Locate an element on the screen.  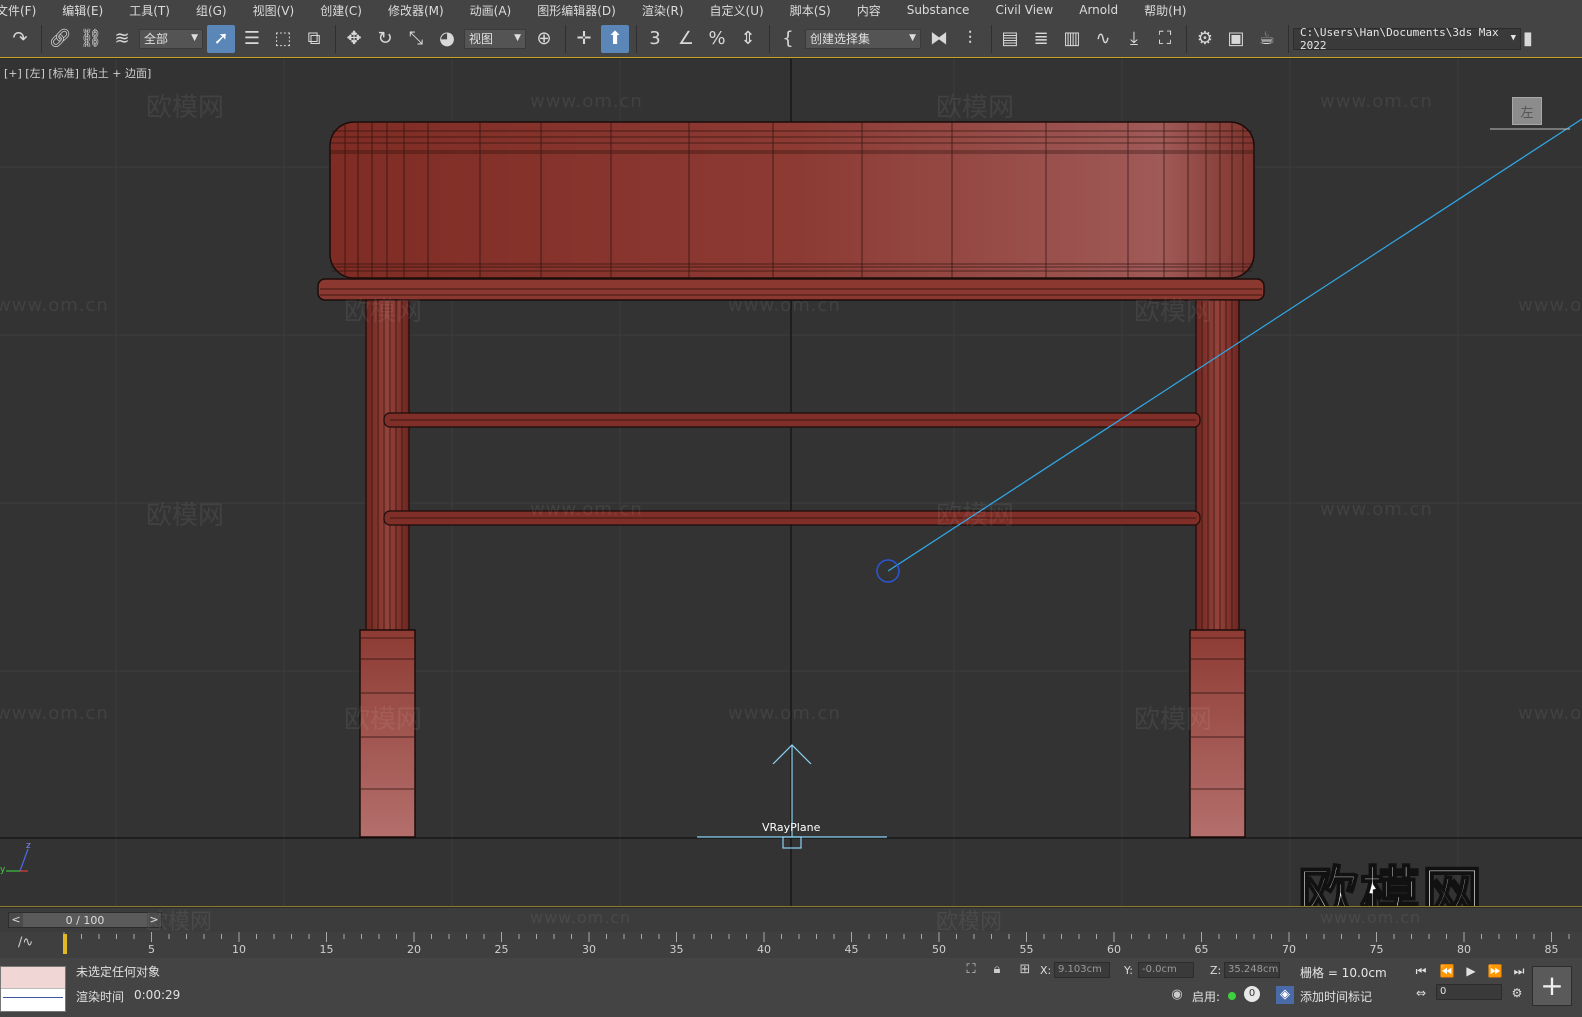
unlink-icon: ⛓︎ is located at coordinates (91, 39).